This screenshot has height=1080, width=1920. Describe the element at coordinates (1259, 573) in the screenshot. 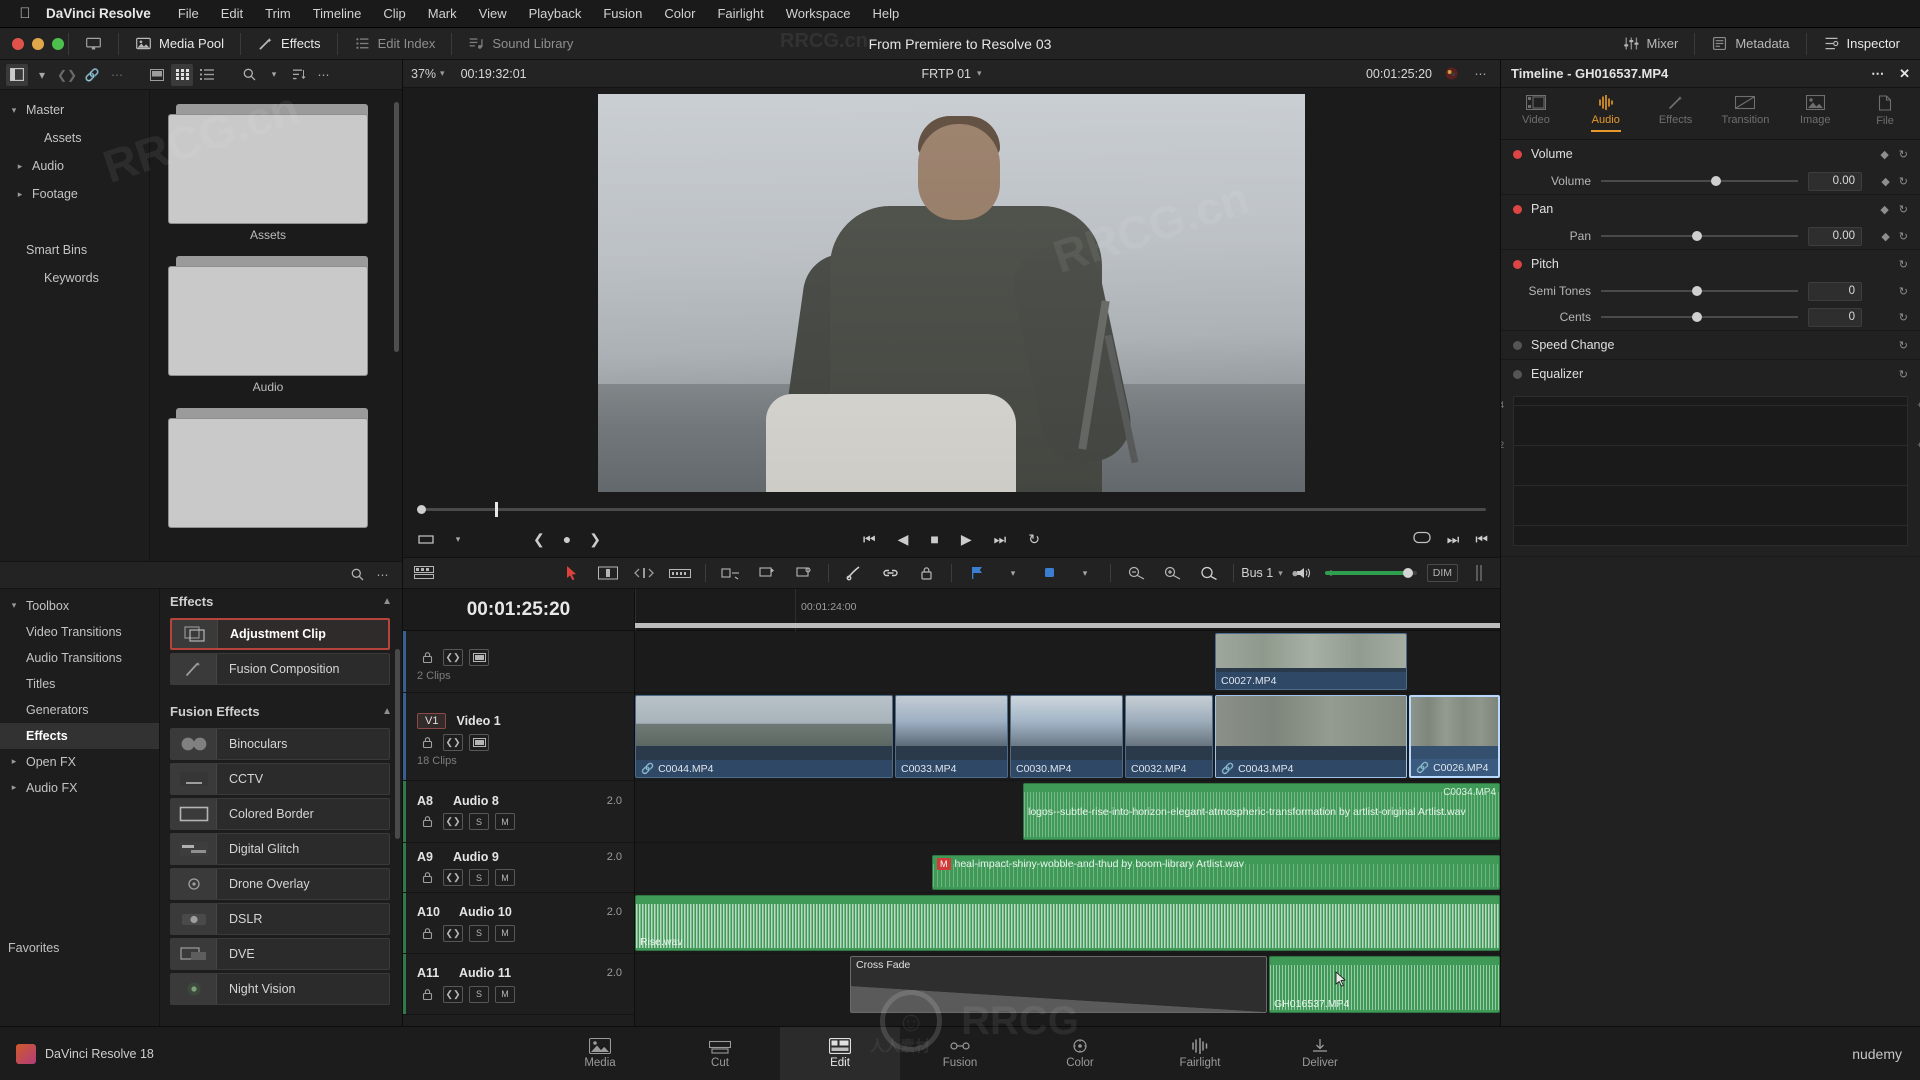

I see `zoom-slider-minus-icon: −` at that location.